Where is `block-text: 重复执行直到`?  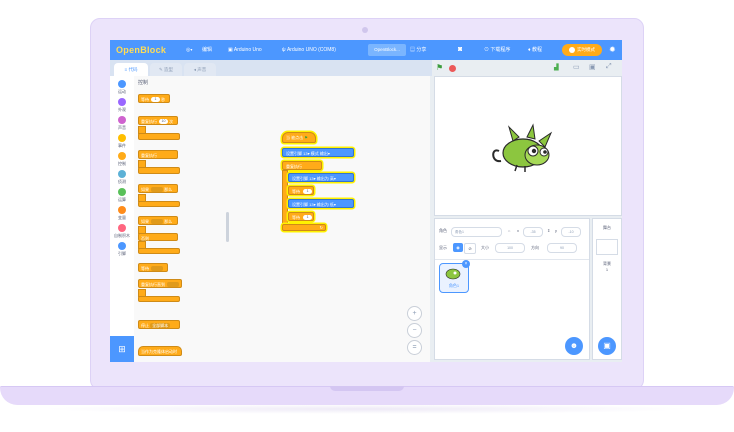
block-text: 重复执行直到 is located at coordinates (153, 284).